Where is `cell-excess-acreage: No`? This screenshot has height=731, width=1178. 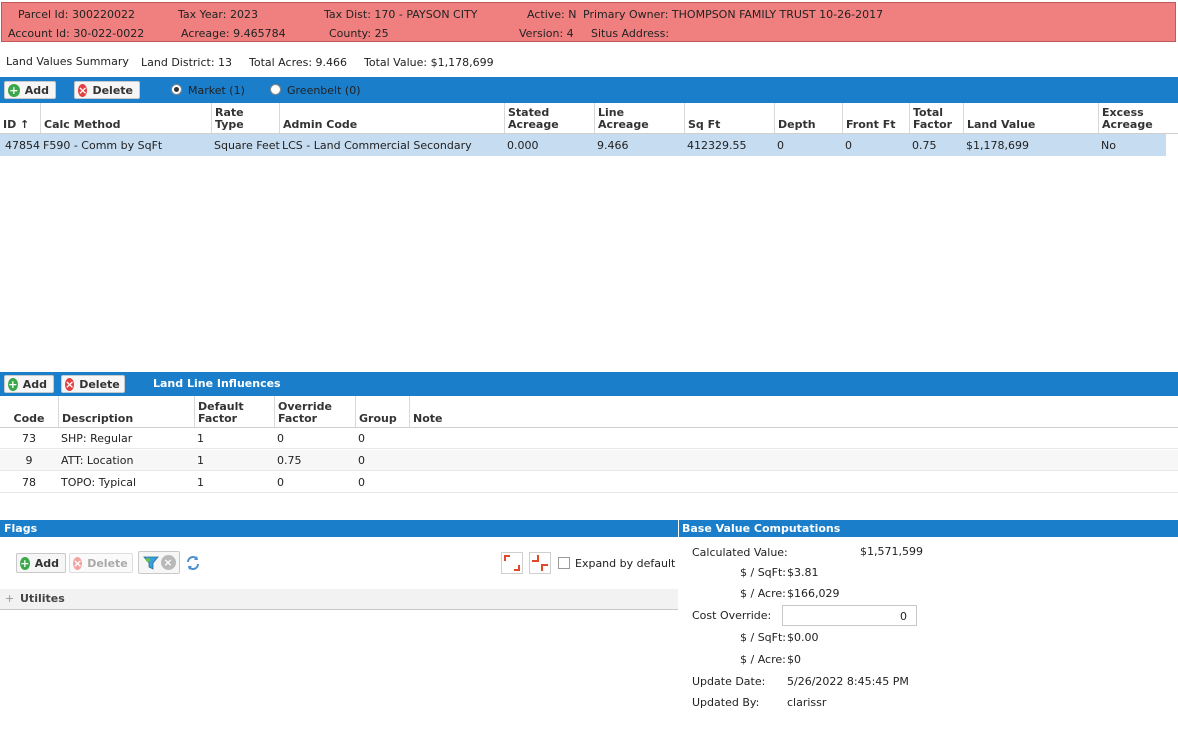
cell-excess-acreage: No is located at coordinates (1108, 145).